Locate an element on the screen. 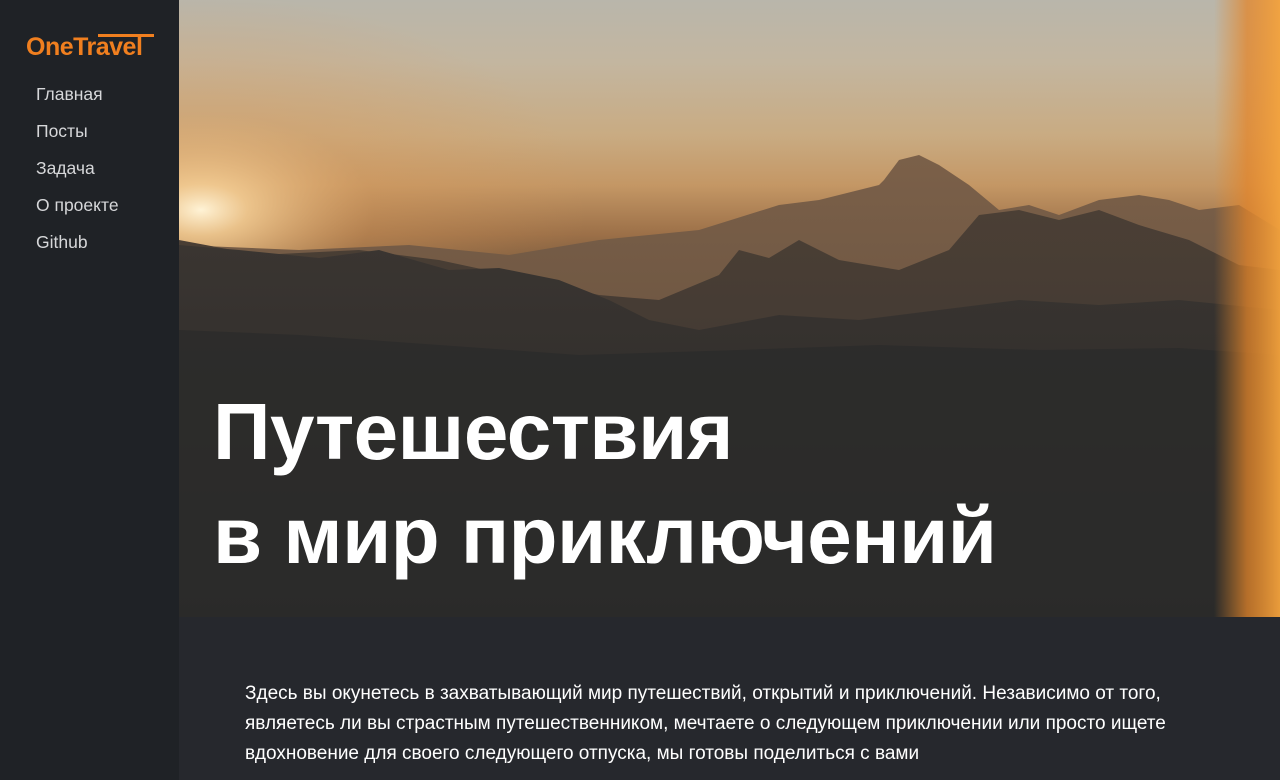 The width and height of the screenshot is (1280, 780). sidebar-item-home: Главная is located at coordinates (77, 102).